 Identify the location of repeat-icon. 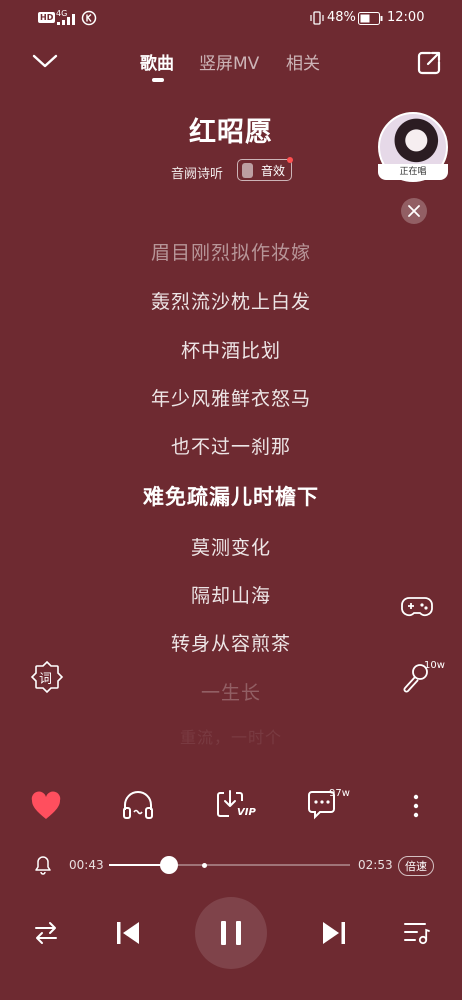
(46, 933).